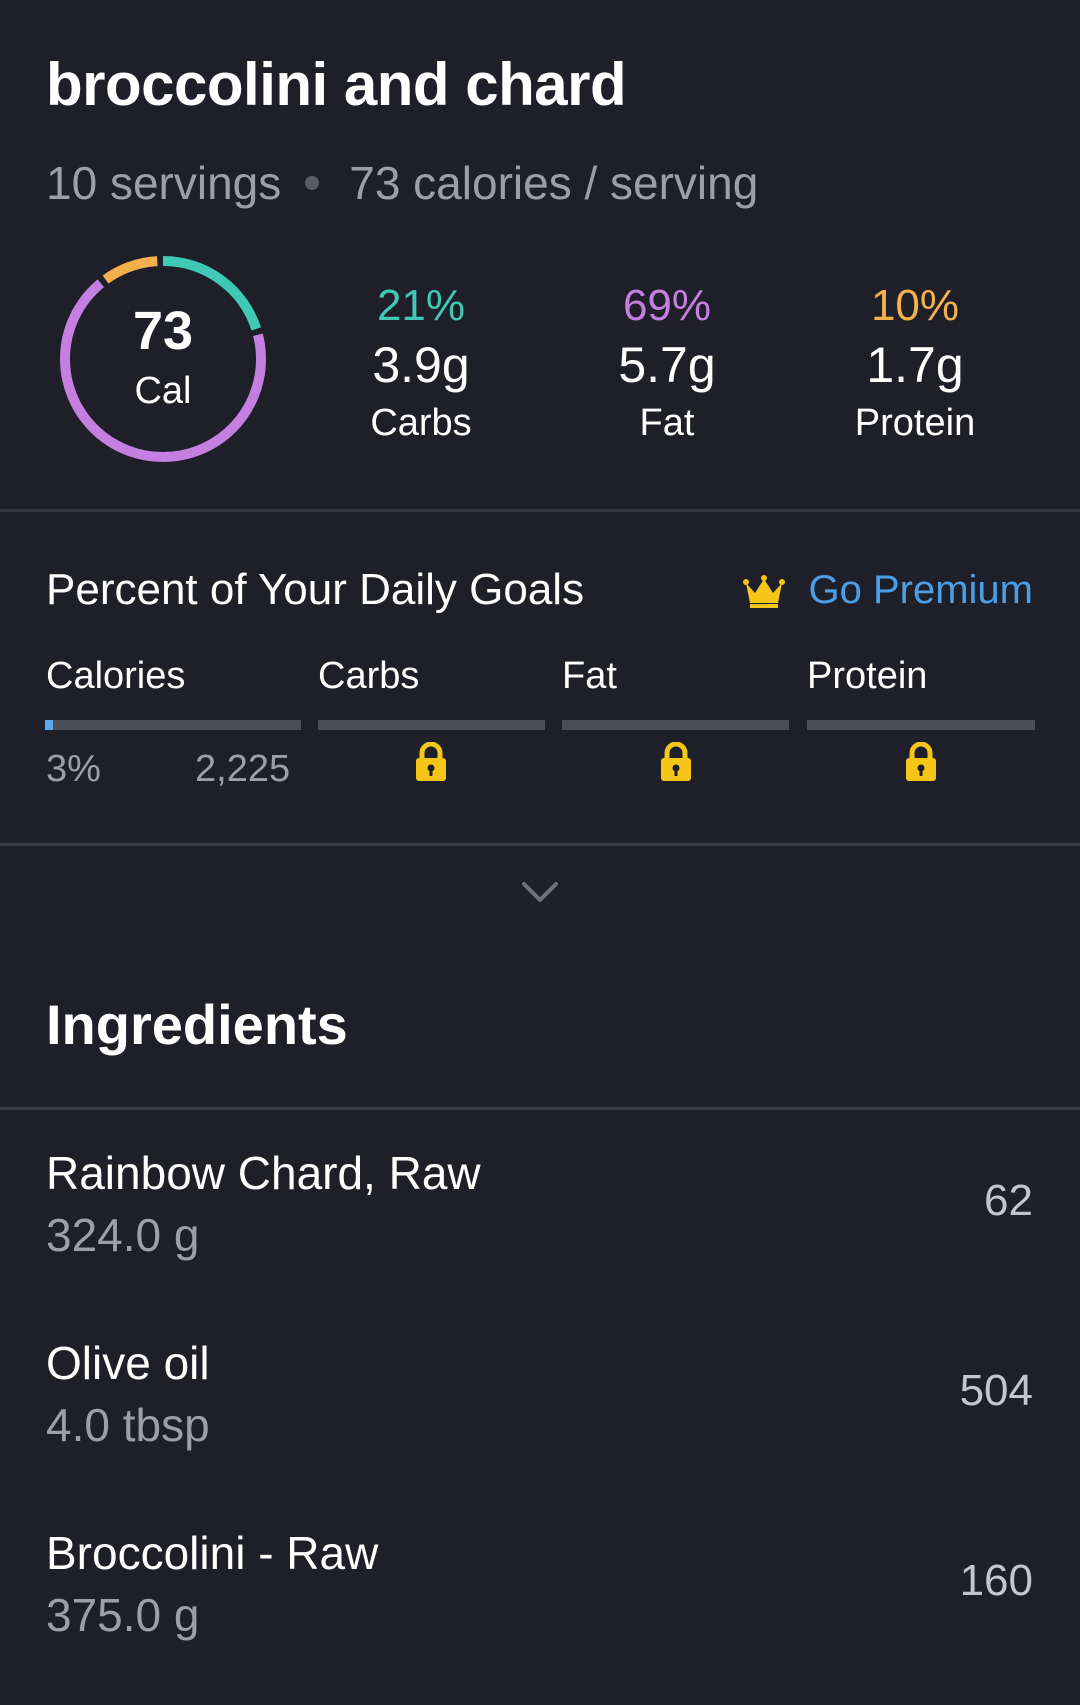 The image size is (1080, 1705). I want to click on goal-name: Carbs, so click(369, 676).